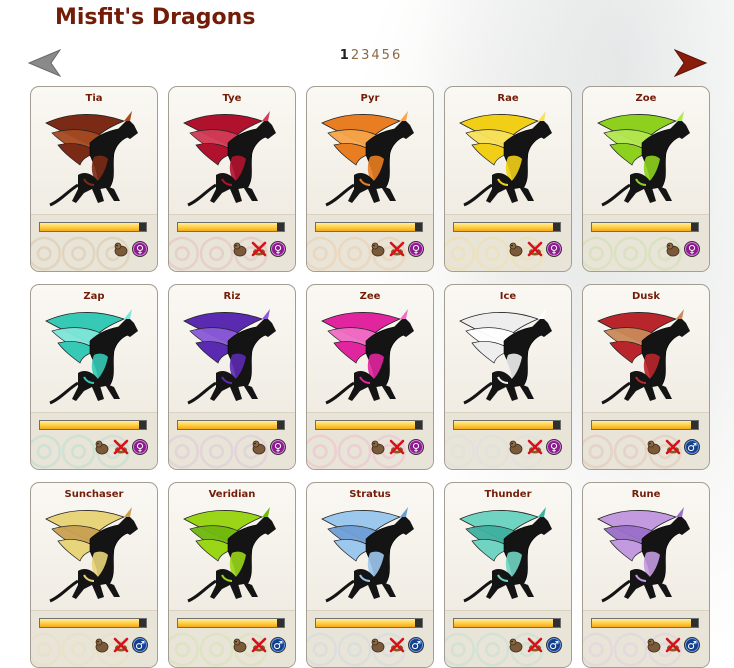  What do you see at coordinates (370, 98) in the screenshot?
I see `dragon-name: Pyr` at bounding box center [370, 98].